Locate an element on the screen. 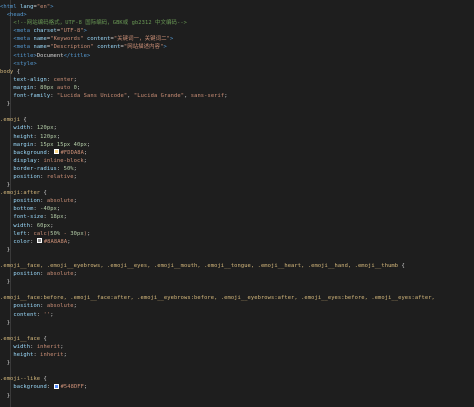 This screenshot has height=407, width=474. code-line: background: #548DFF; is located at coordinates (237, 387).